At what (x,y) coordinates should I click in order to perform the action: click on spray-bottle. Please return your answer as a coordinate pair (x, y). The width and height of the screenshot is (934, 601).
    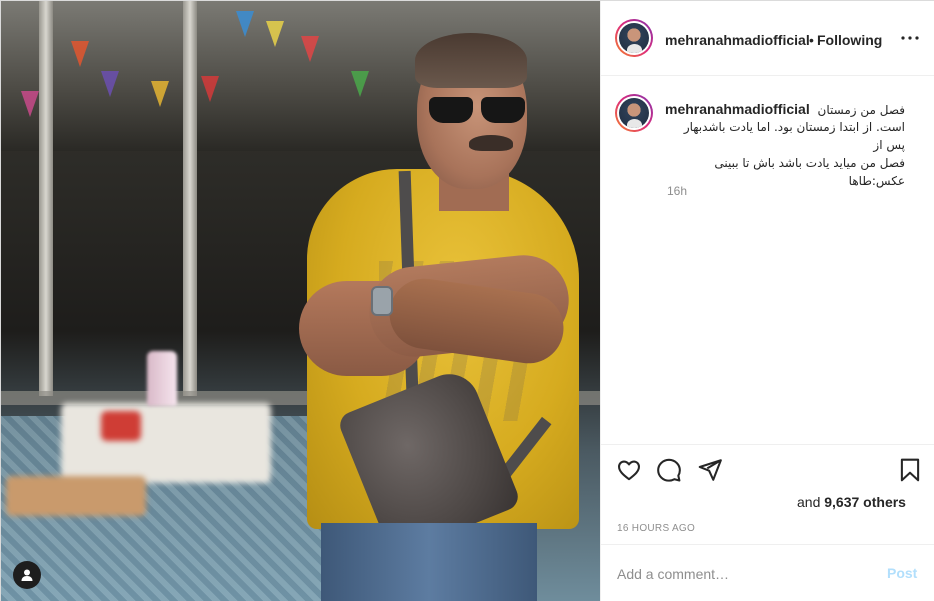
    Looking at the image, I should click on (162, 378).